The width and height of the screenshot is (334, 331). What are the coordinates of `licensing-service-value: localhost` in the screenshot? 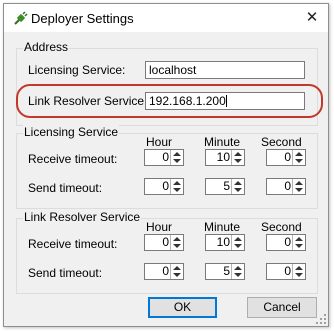 It's located at (173, 70).